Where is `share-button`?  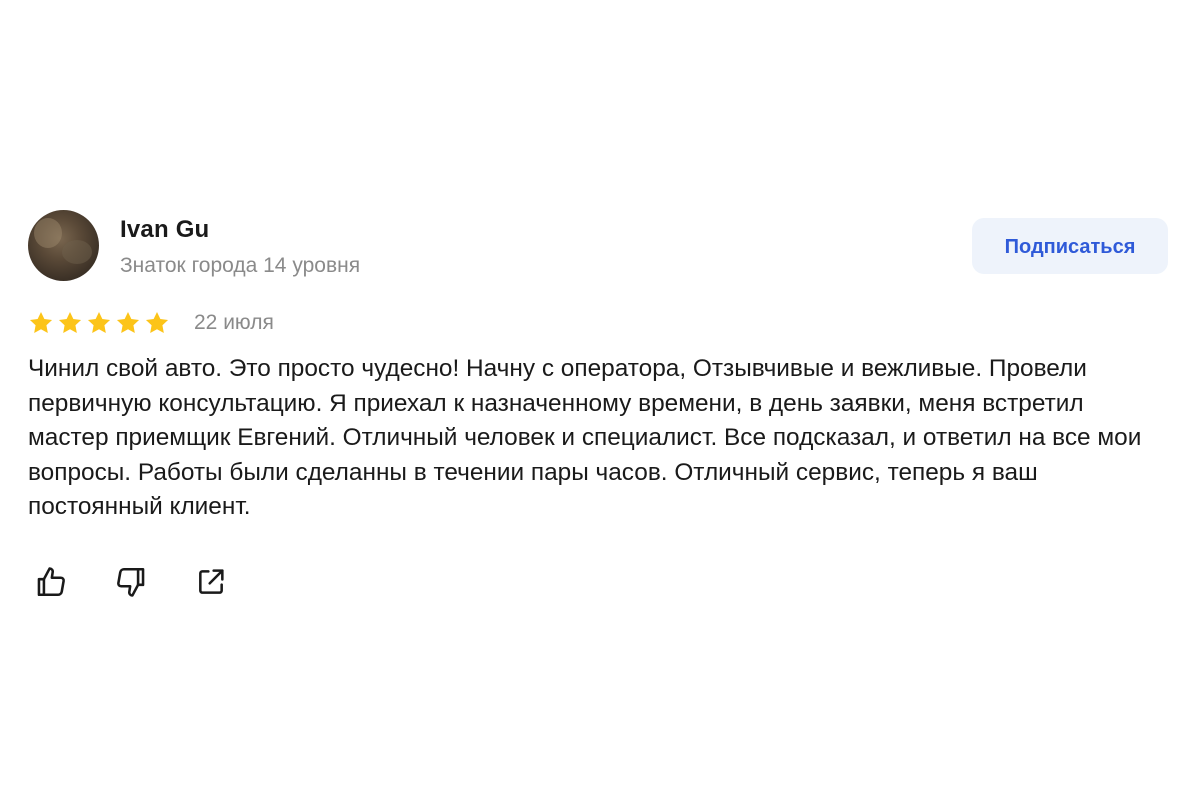 share-button is located at coordinates (211, 582).